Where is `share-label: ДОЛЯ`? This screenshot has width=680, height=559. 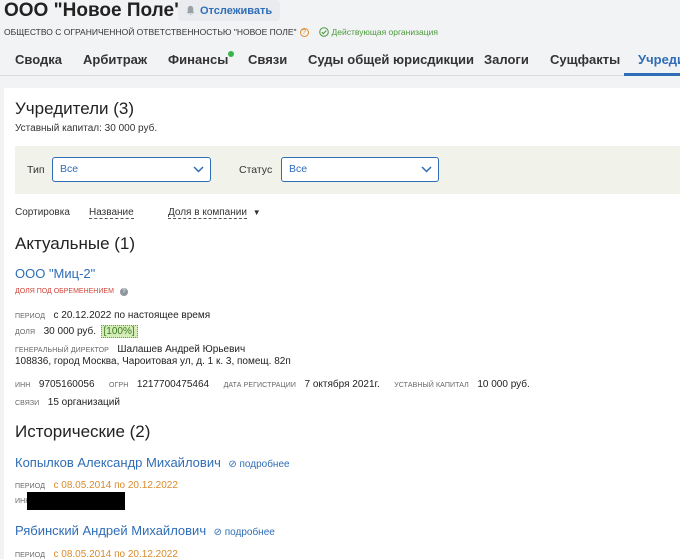
share-label: ДОЛЯ is located at coordinates (25, 332).